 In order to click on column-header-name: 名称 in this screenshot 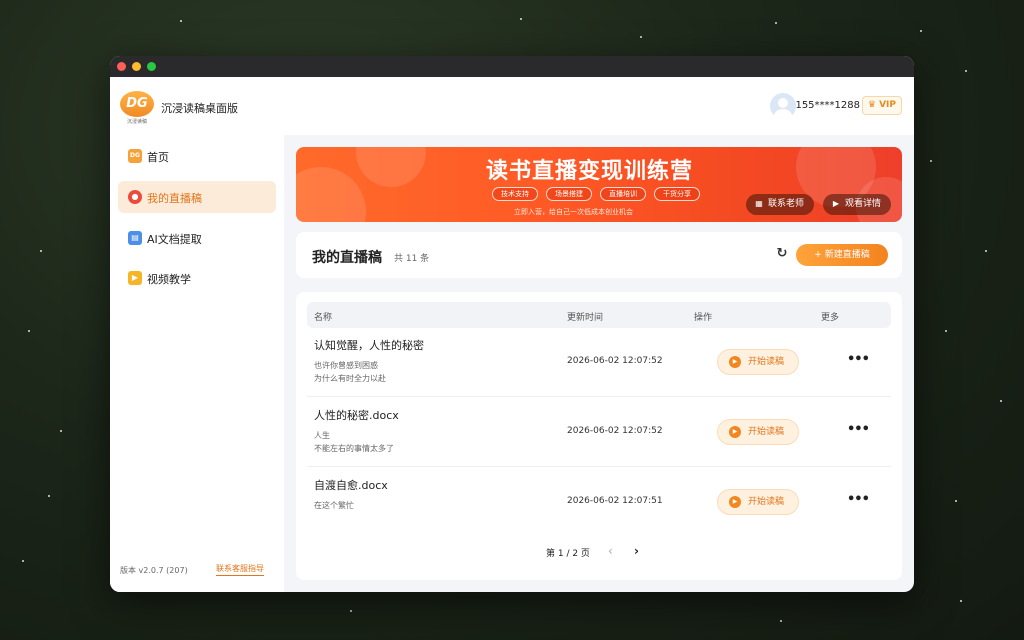, I will do `click(323, 318)`.